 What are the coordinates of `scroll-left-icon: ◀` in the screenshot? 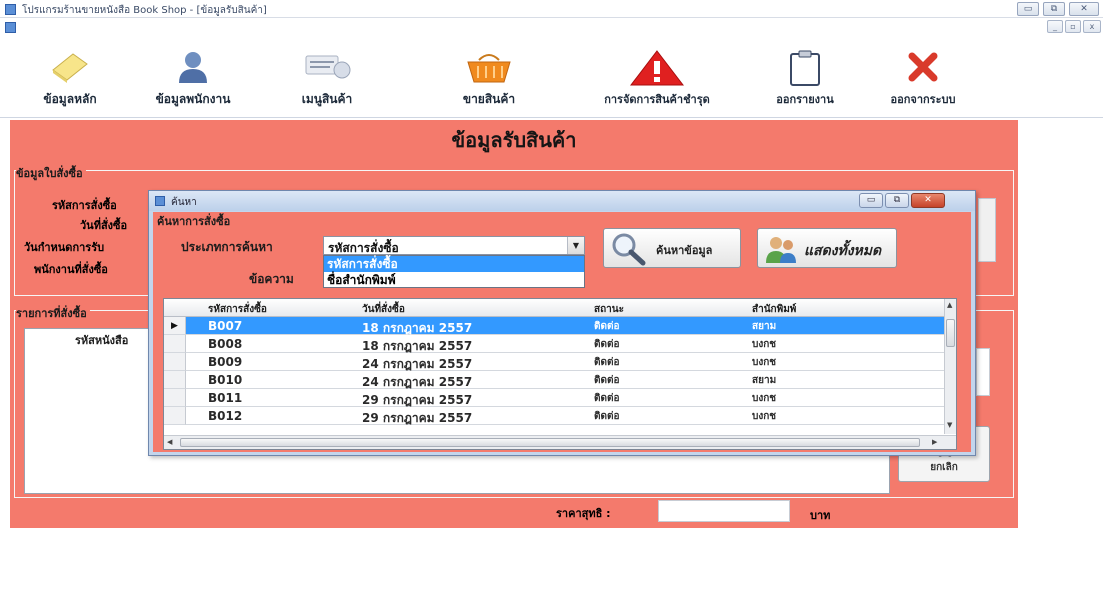 It's located at (169, 442).